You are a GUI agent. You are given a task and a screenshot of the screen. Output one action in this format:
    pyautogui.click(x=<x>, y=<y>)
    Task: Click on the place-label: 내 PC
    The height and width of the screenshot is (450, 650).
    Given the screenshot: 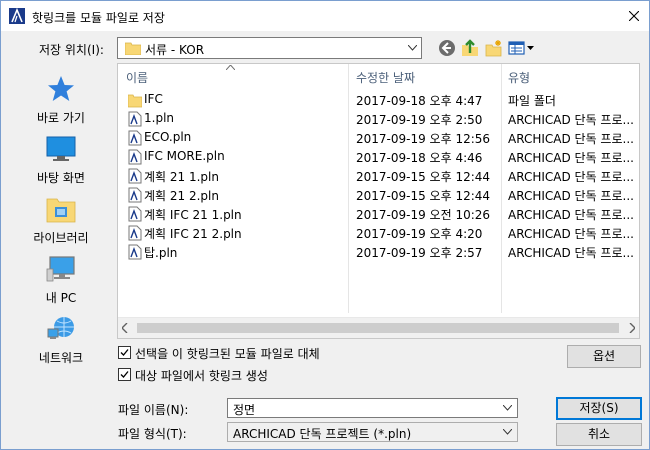 What is the action you would take?
    pyautogui.click(x=61, y=298)
    